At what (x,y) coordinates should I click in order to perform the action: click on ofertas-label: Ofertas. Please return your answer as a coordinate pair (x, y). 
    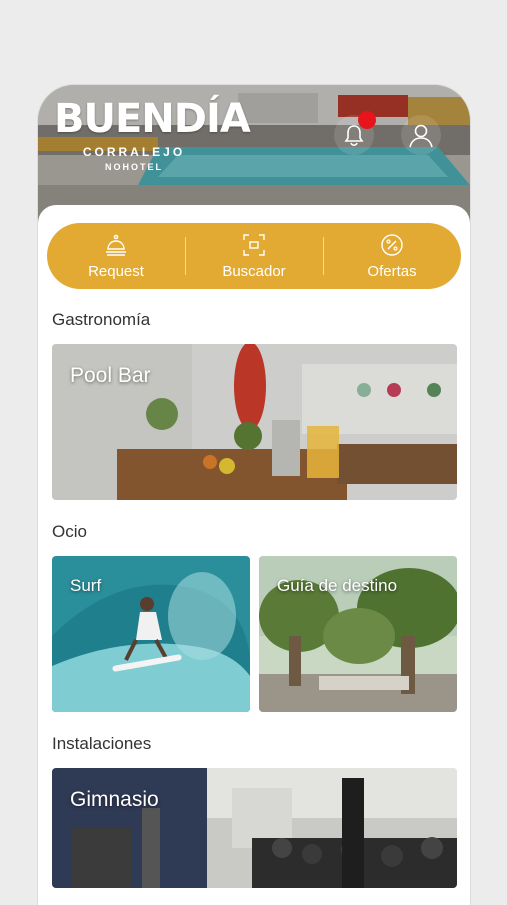
    Looking at the image, I should click on (392, 271).